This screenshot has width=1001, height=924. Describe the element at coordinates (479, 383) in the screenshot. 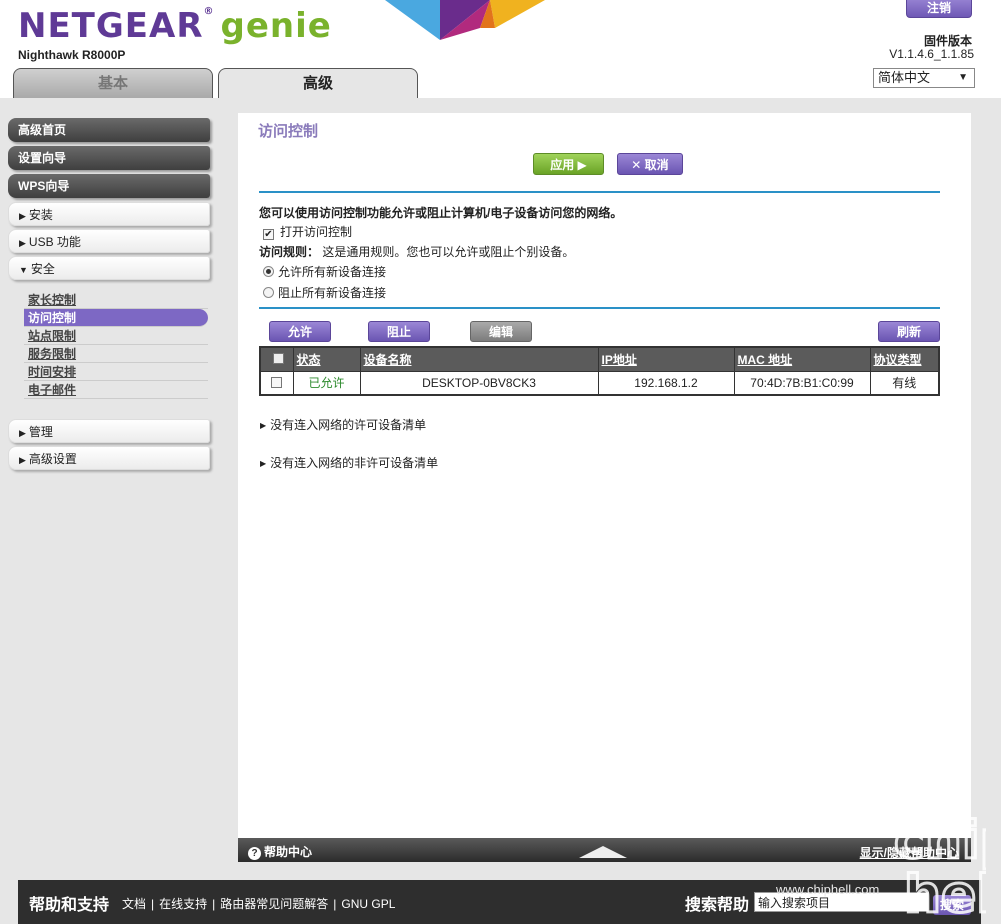

I see `device-name-cell: DESKTOP-0BV8CK3` at that location.